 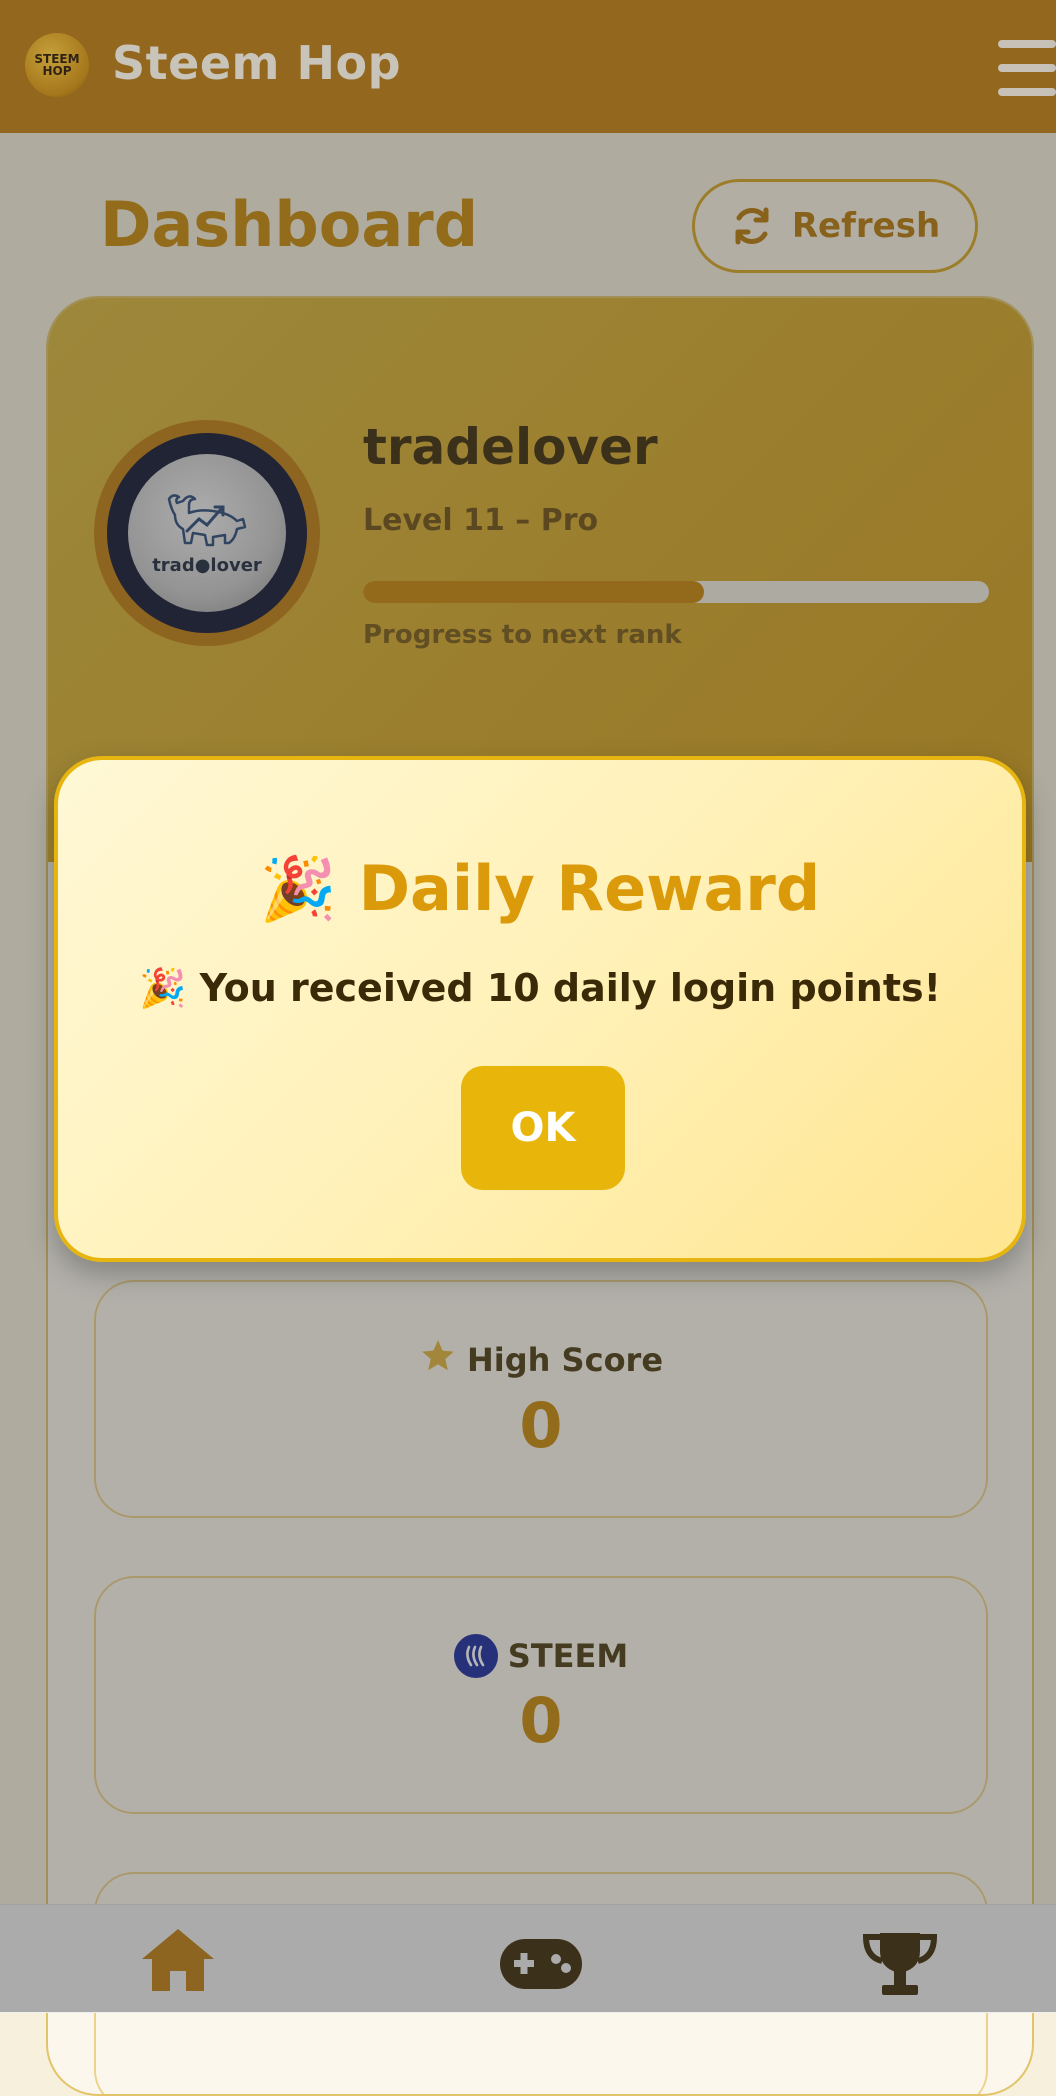 What do you see at coordinates (528, 66) in the screenshot?
I see `header-dim-overlay` at bounding box center [528, 66].